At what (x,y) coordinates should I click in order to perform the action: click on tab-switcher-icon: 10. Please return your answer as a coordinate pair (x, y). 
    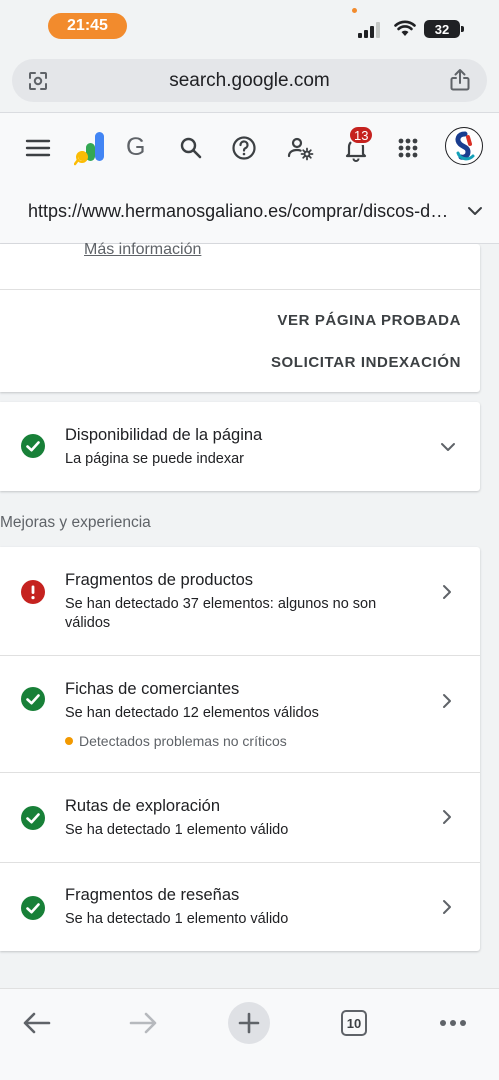
    Looking at the image, I should click on (354, 1023).